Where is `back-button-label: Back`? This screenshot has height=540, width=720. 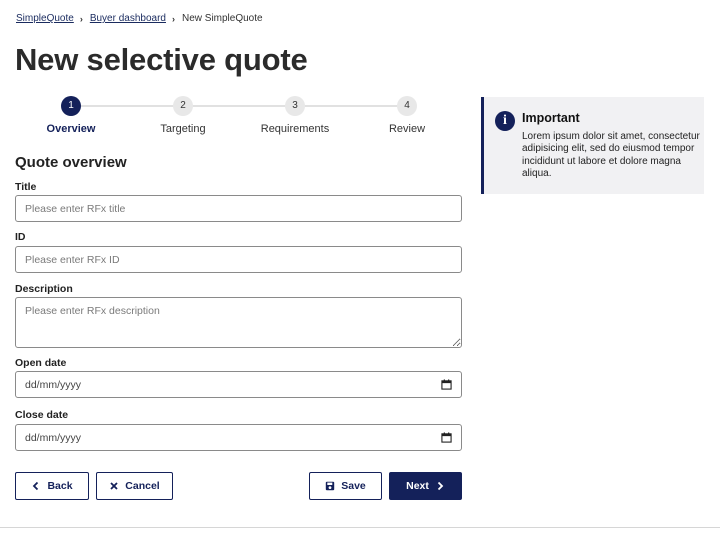 back-button-label: Back is located at coordinates (60, 486).